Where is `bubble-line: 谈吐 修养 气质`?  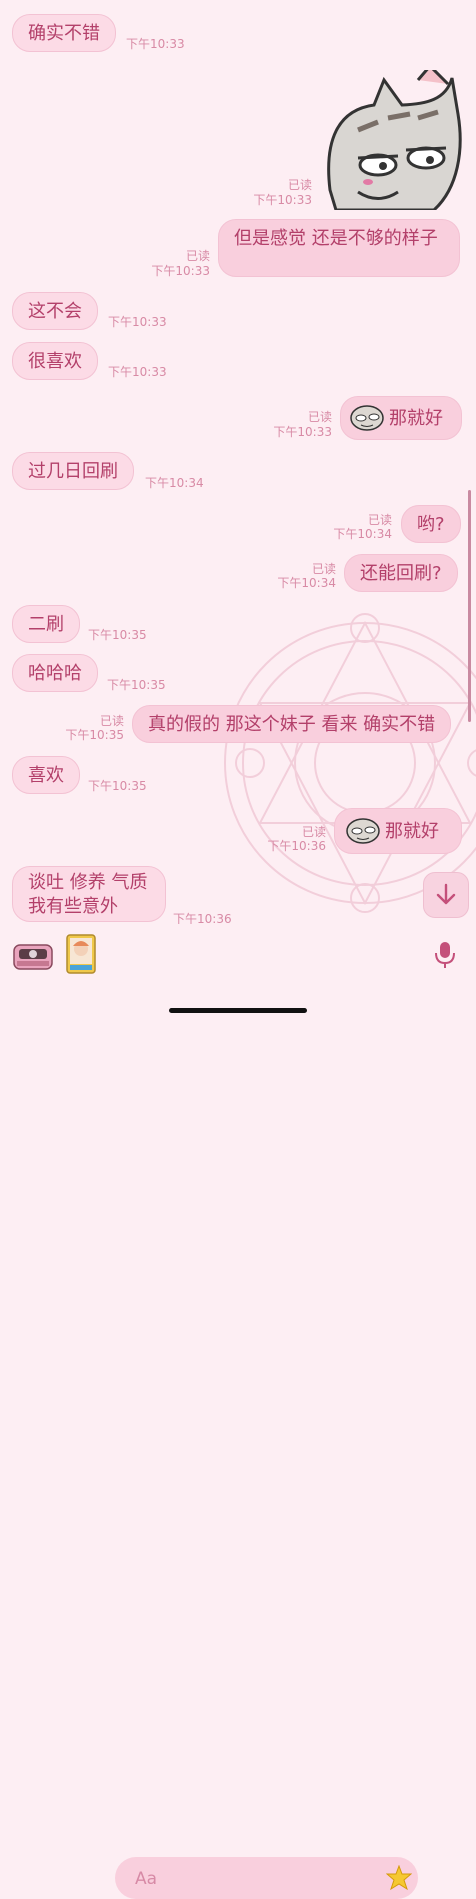
bubble-line: 谈吐 修养 气质 is located at coordinates (88, 882).